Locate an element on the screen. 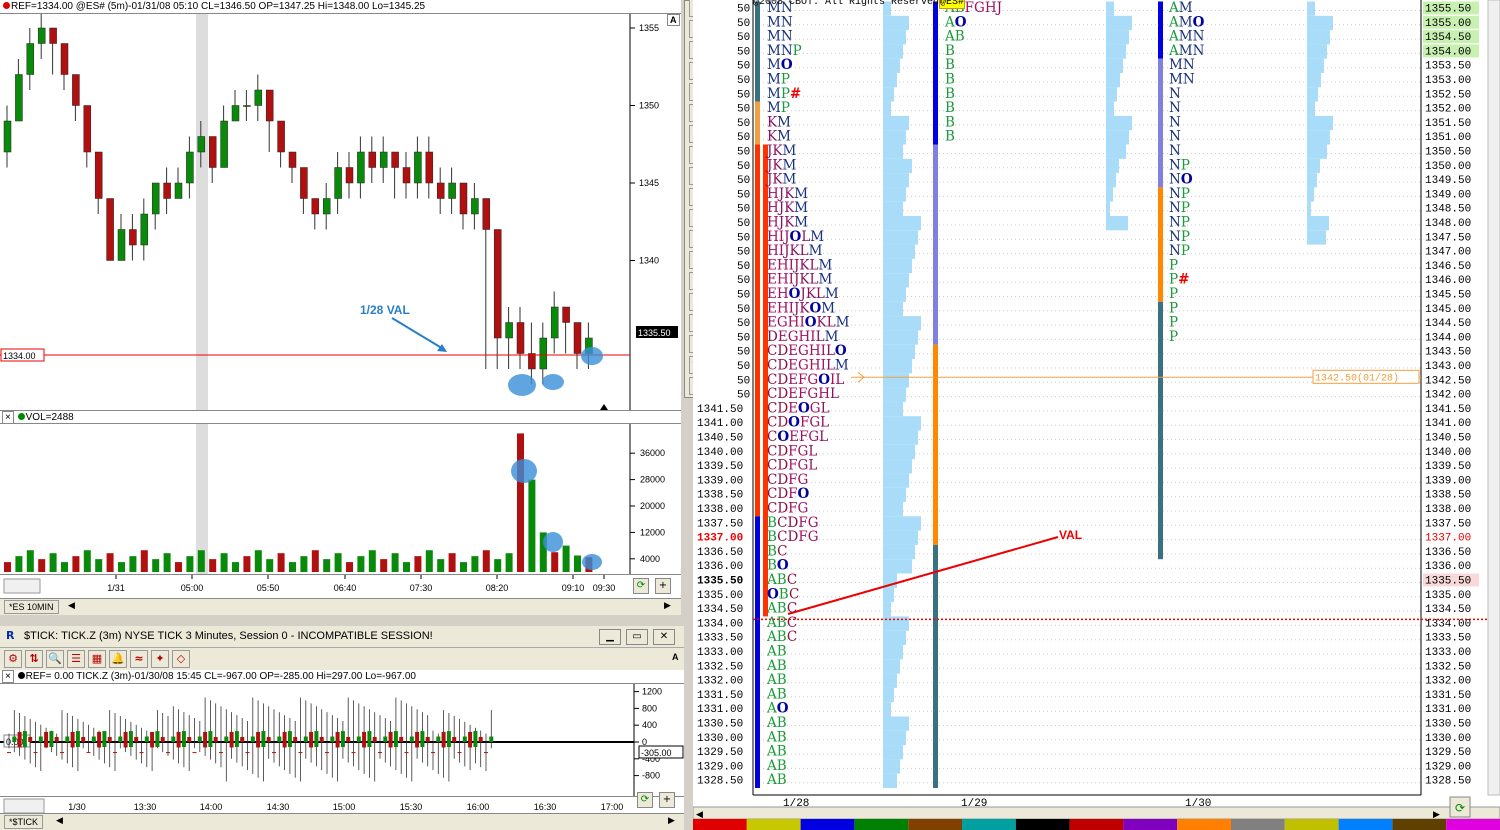  mp-left-price: 1336.00 is located at coordinates (720, 567).